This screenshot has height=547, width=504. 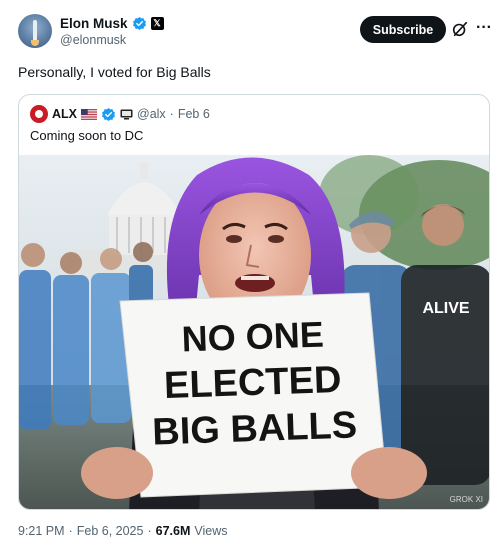 What do you see at coordinates (89, 114) in the screenshot?
I see `us-flag-icon` at bounding box center [89, 114].